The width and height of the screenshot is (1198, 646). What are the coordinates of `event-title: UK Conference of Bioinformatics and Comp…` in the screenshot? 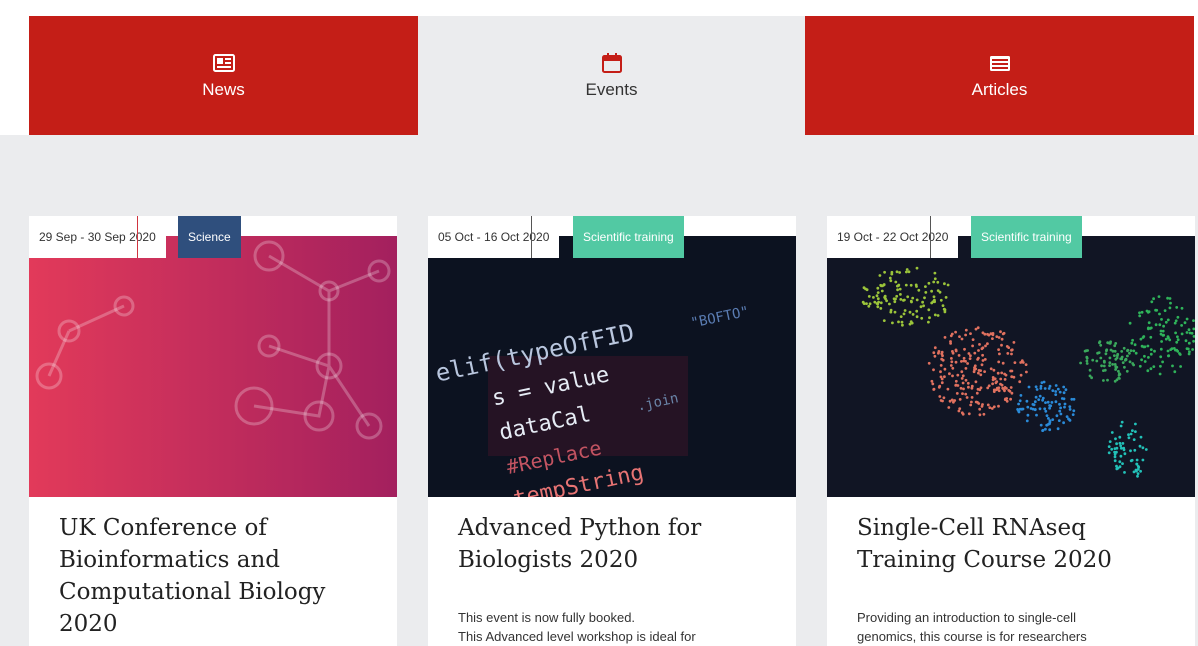 It's located at (214, 576).